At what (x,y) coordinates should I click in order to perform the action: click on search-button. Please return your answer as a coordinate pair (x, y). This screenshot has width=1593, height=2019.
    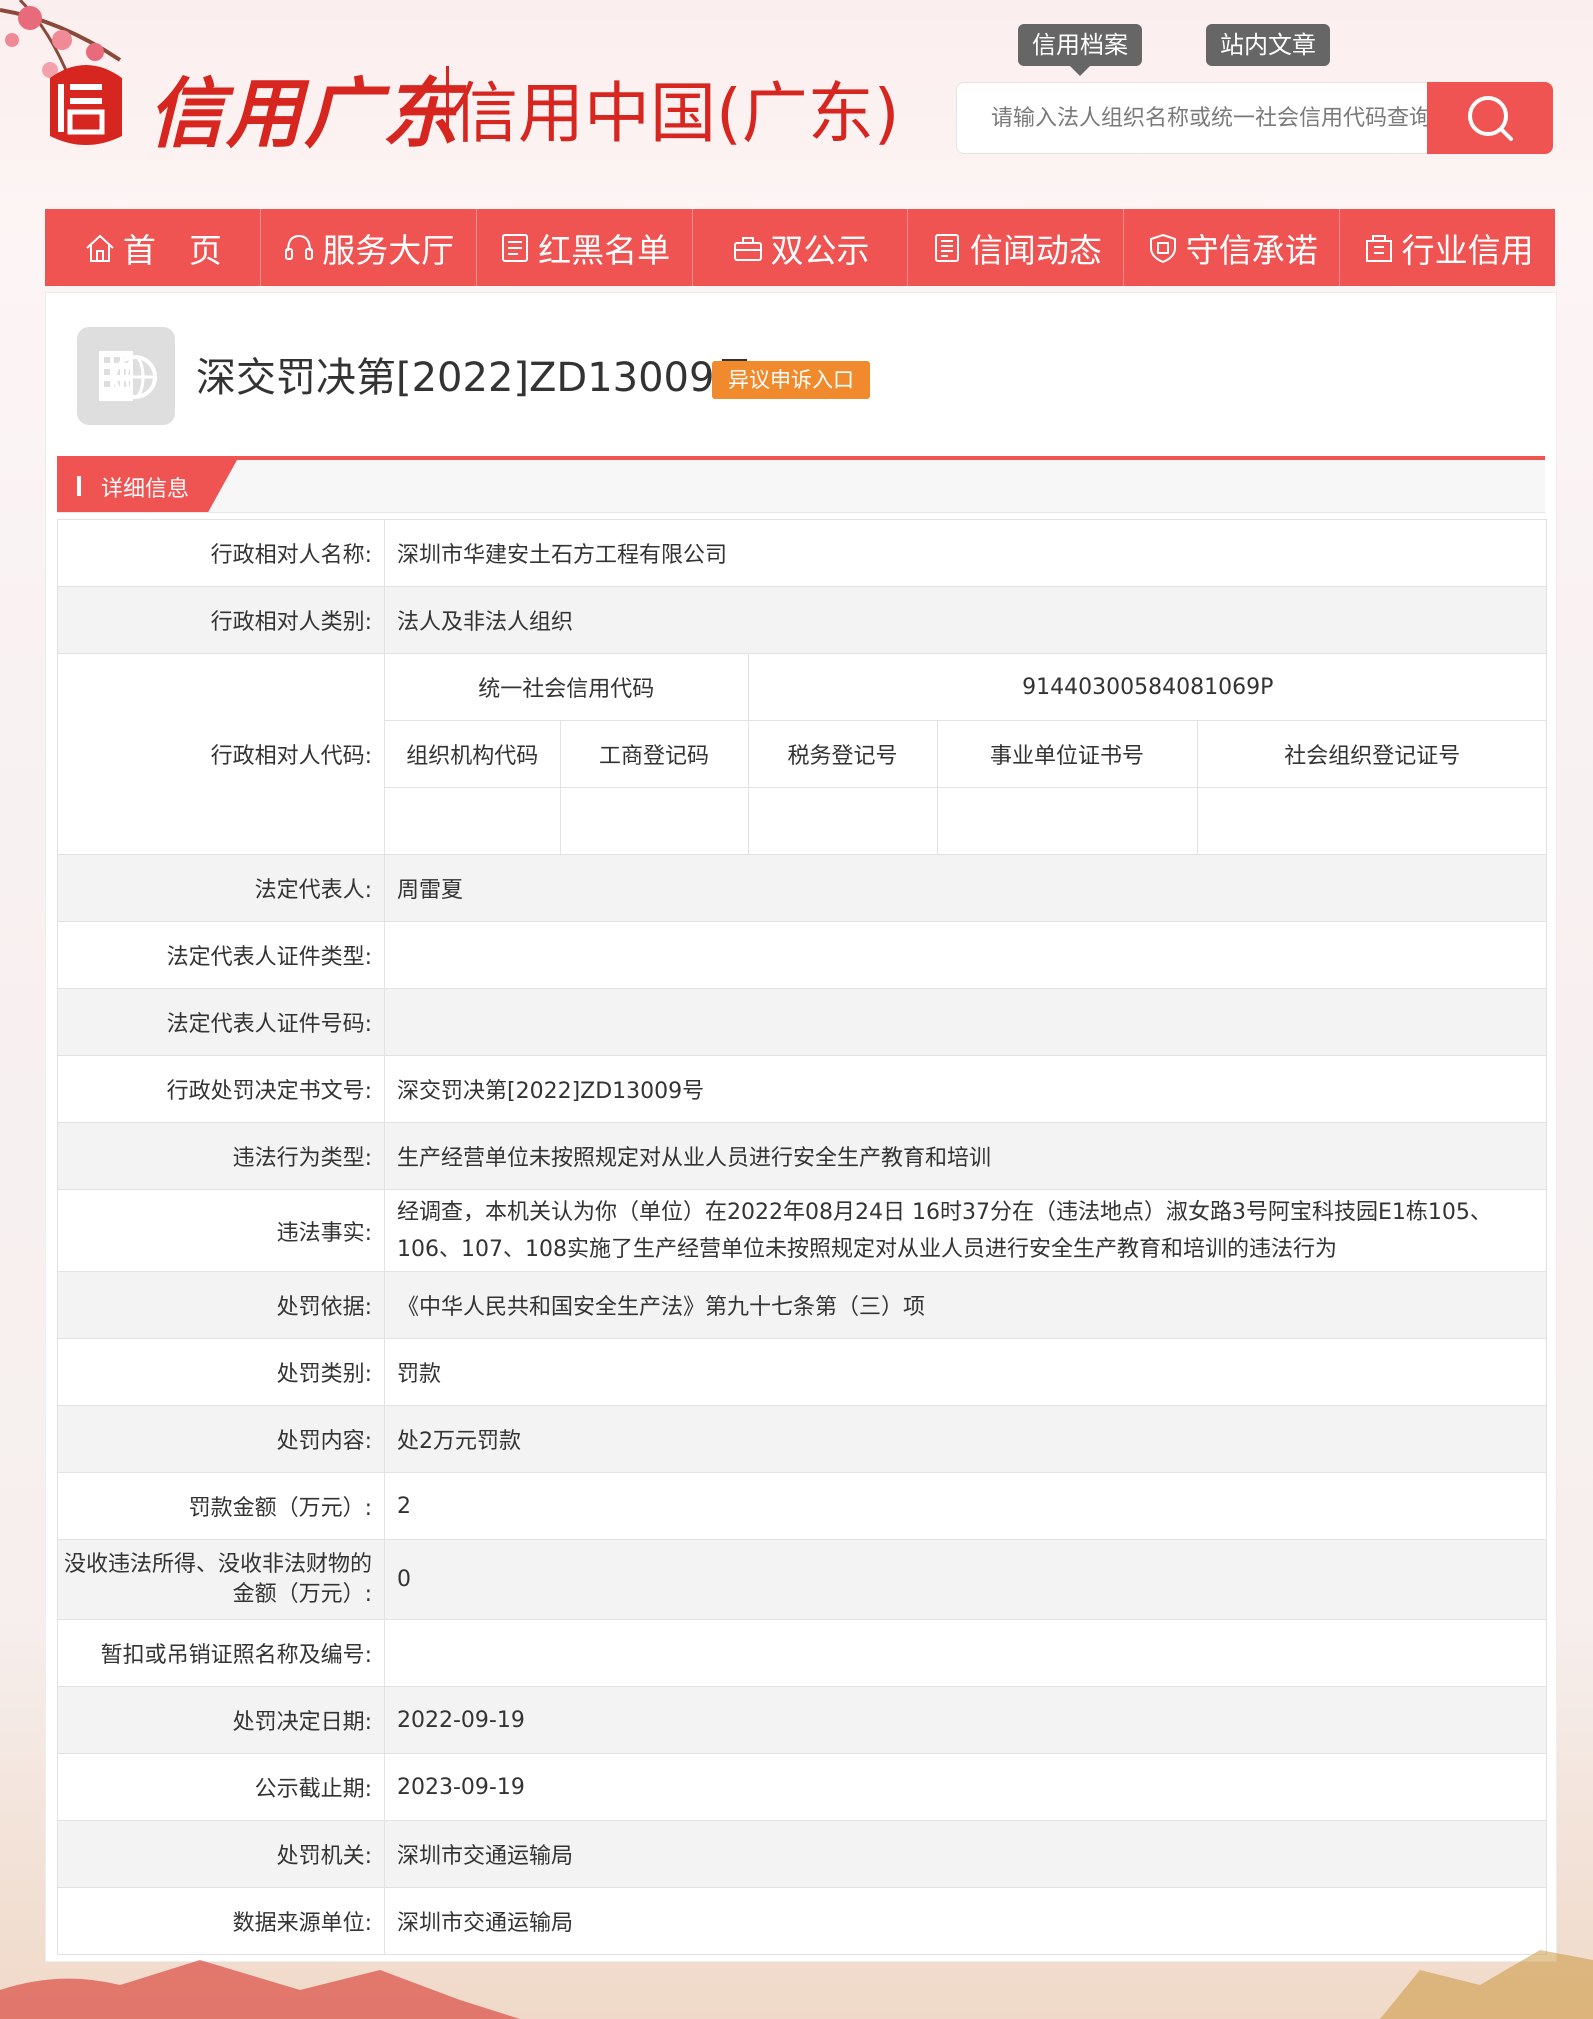
    Looking at the image, I should click on (1490, 118).